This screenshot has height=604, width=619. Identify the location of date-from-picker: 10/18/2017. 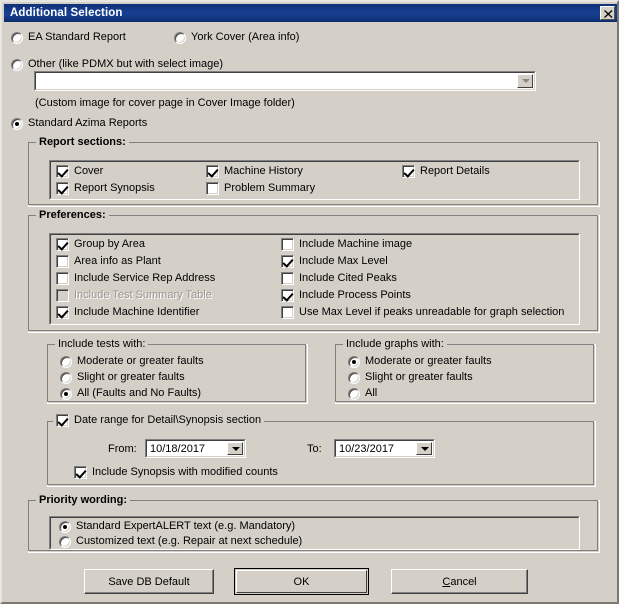
(195, 448).